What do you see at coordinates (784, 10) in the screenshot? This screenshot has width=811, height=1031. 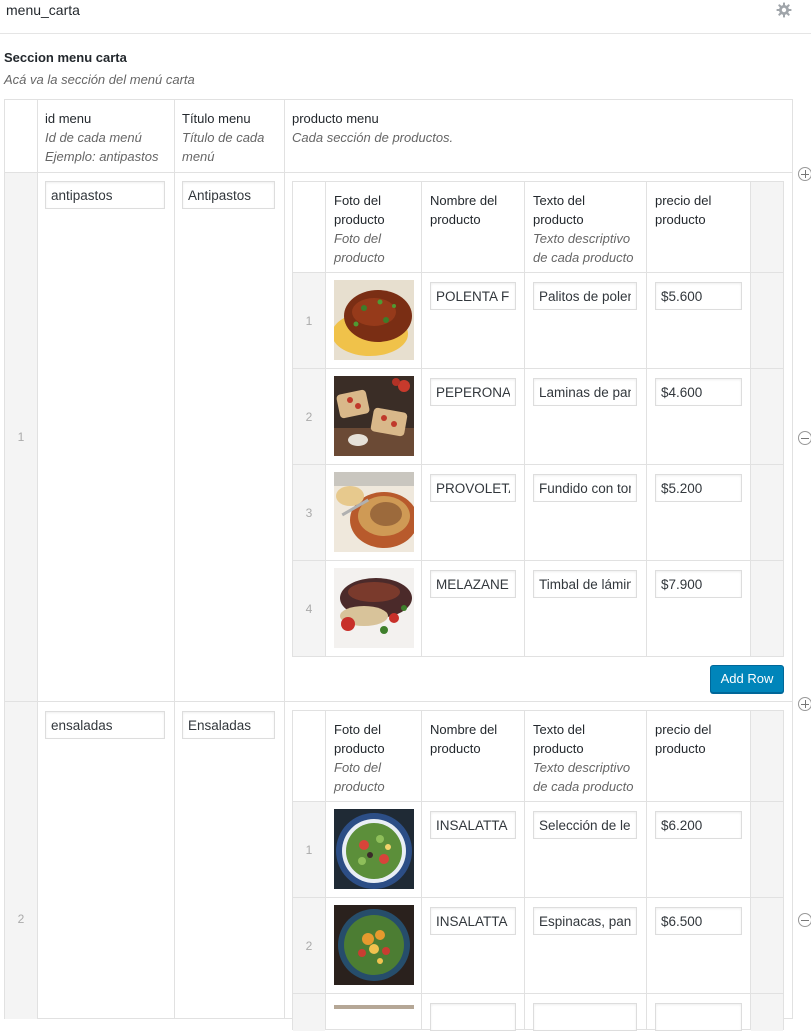 I see `gear-icon` at bounding box center [784, 10].